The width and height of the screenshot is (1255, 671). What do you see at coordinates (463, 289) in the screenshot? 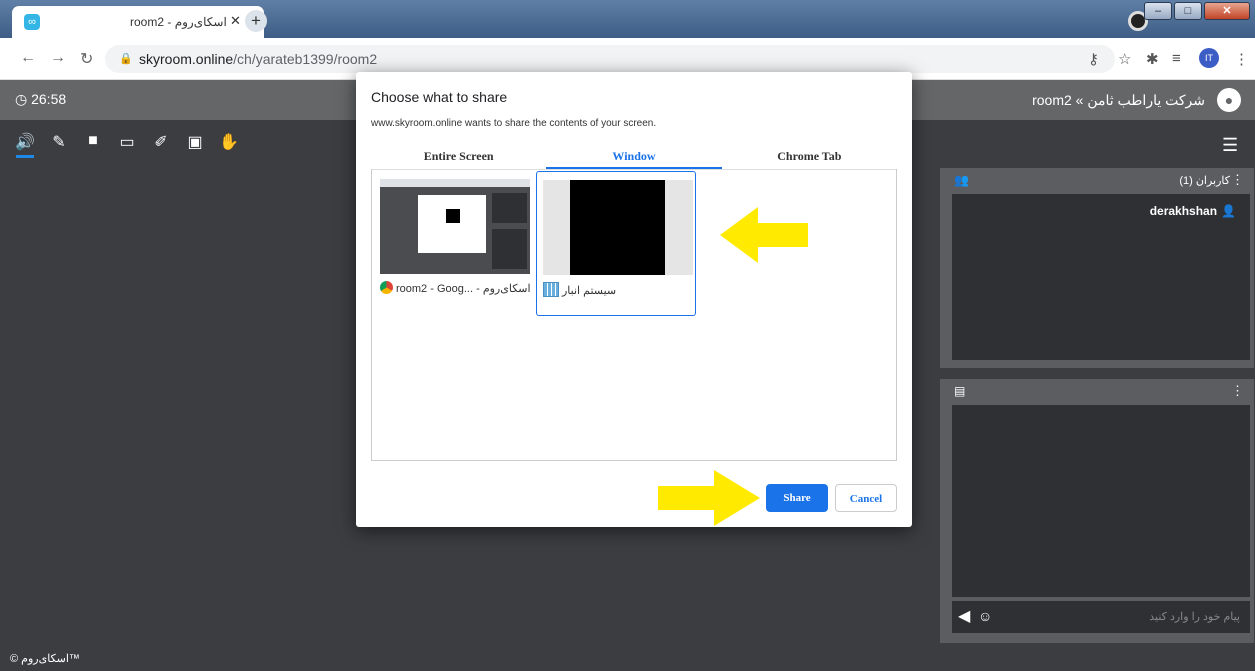
I see `window-label-text: room2 - Goog... - اسکای‌روم` at bounding box center [463, 289].